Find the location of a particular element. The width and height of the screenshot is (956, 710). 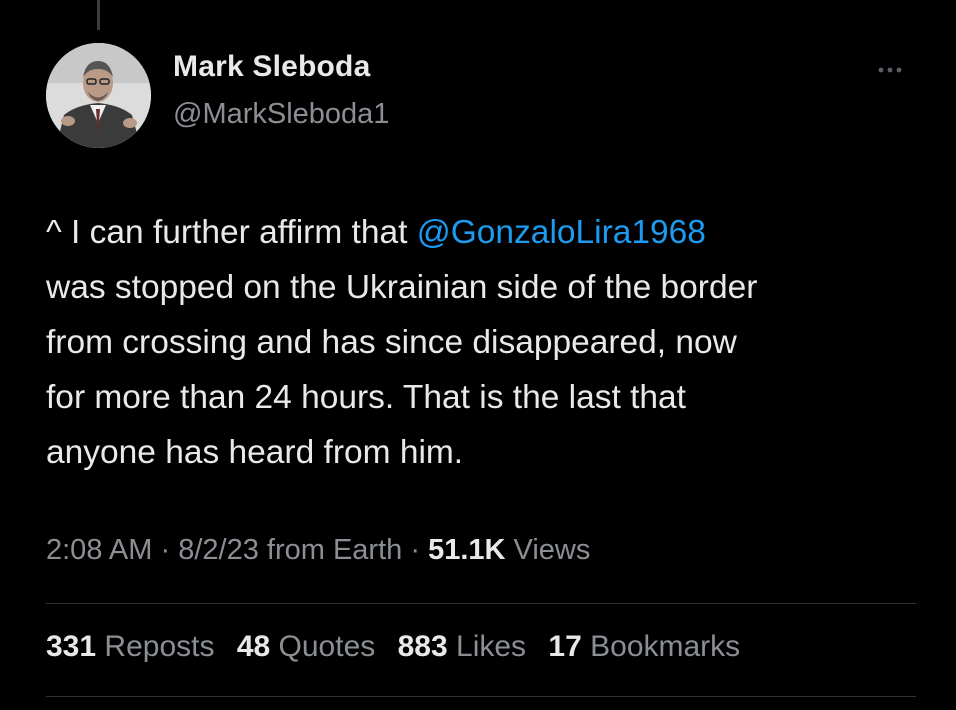

author-handle: @MarkSleboda1 is located at coordinates (281, 114).